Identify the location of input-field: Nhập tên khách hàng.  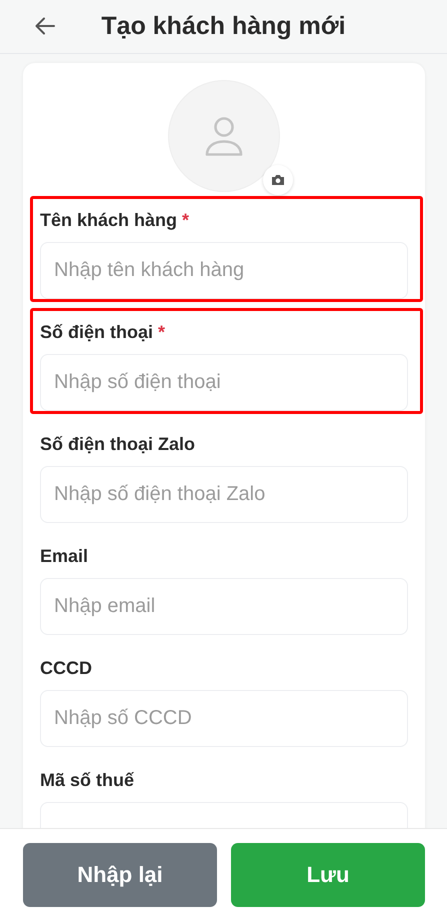
(224, 270).